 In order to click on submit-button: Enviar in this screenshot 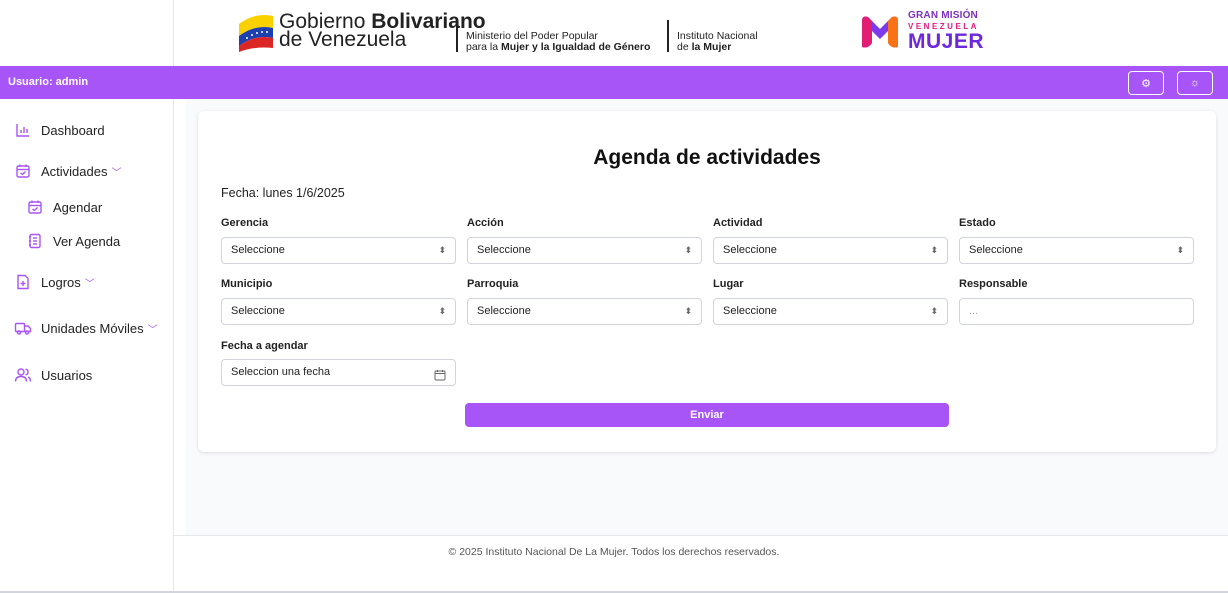, I will do `click(707, 415)`.